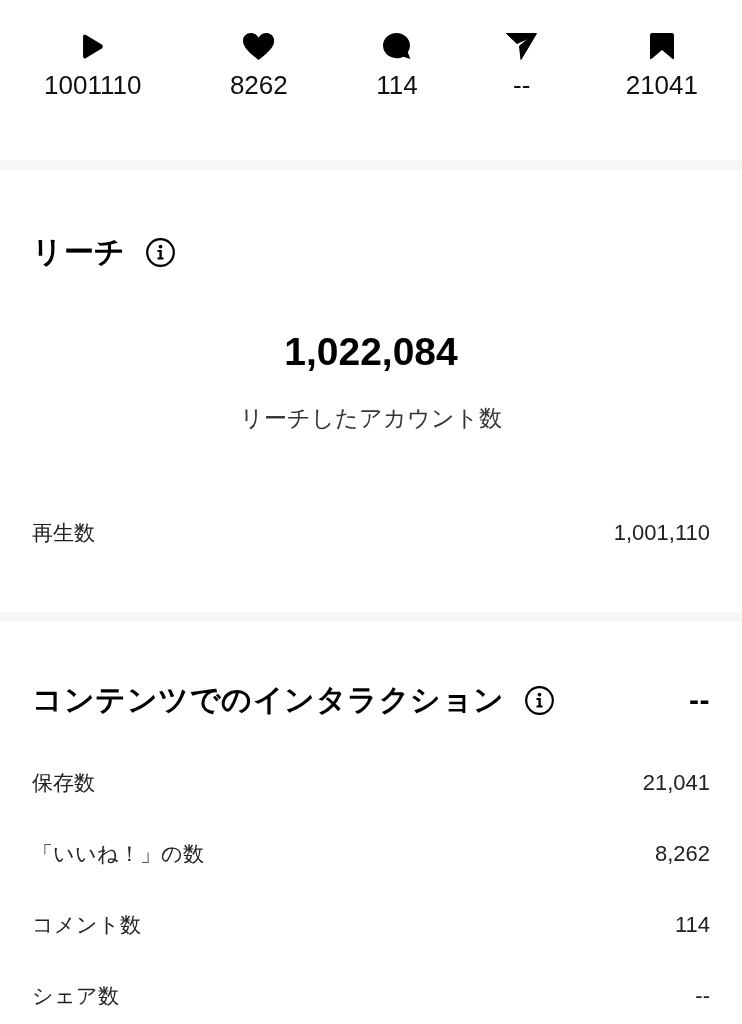 The width and height of the screenshot is (742, 1024). Describe the element at coordinates (268, 700) in the screenshot. I see `section-title: コンテンツでのインタラクション` at that location.